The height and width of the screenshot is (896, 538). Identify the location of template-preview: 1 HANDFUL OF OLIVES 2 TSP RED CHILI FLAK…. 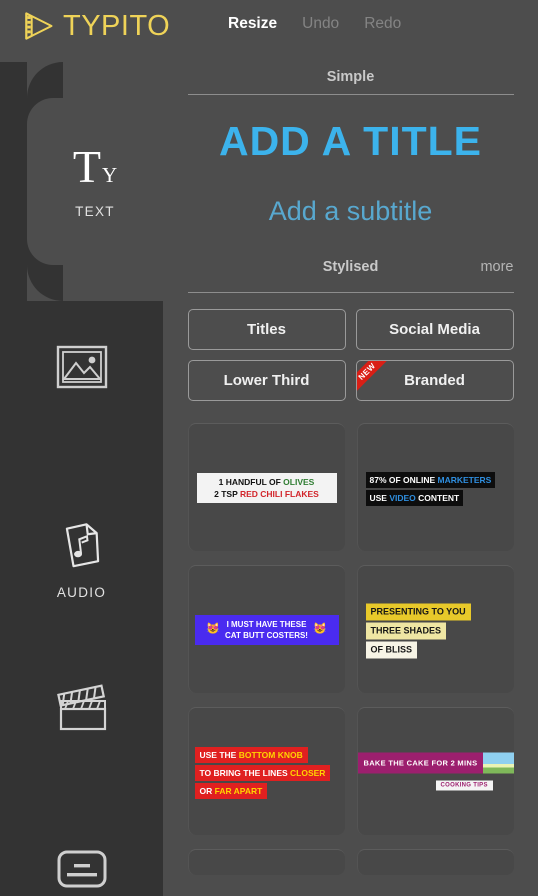
(267, 487).